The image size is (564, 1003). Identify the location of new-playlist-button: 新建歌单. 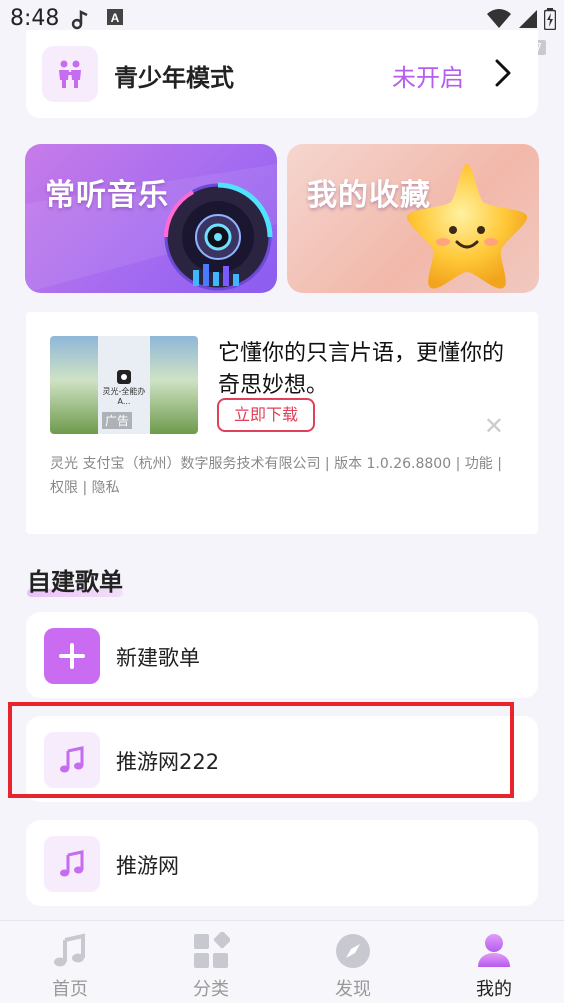
(282, 655).